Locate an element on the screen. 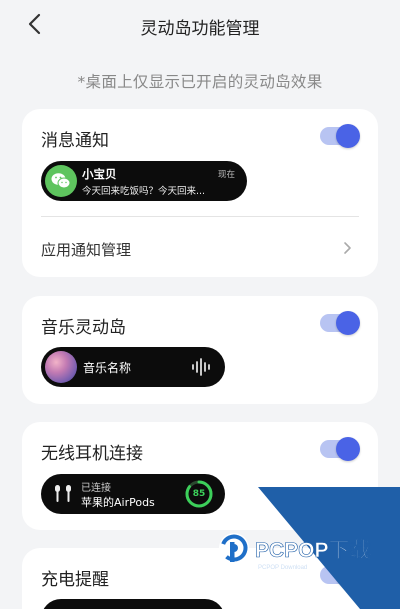  music-preview-pill: 音乐名称 is located at coordinates (133, 367).